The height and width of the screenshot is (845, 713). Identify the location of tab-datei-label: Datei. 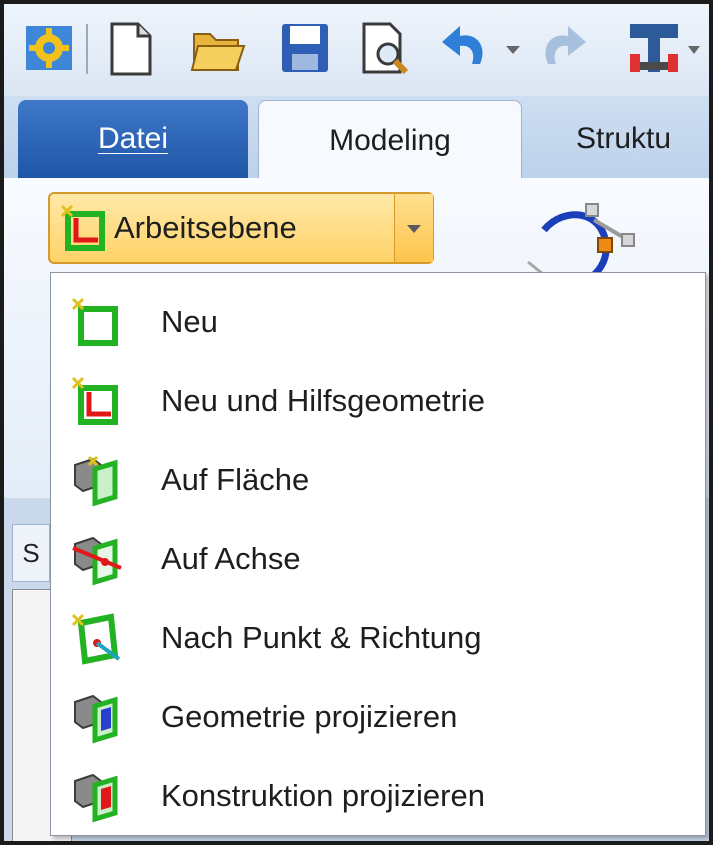
(133, 138).